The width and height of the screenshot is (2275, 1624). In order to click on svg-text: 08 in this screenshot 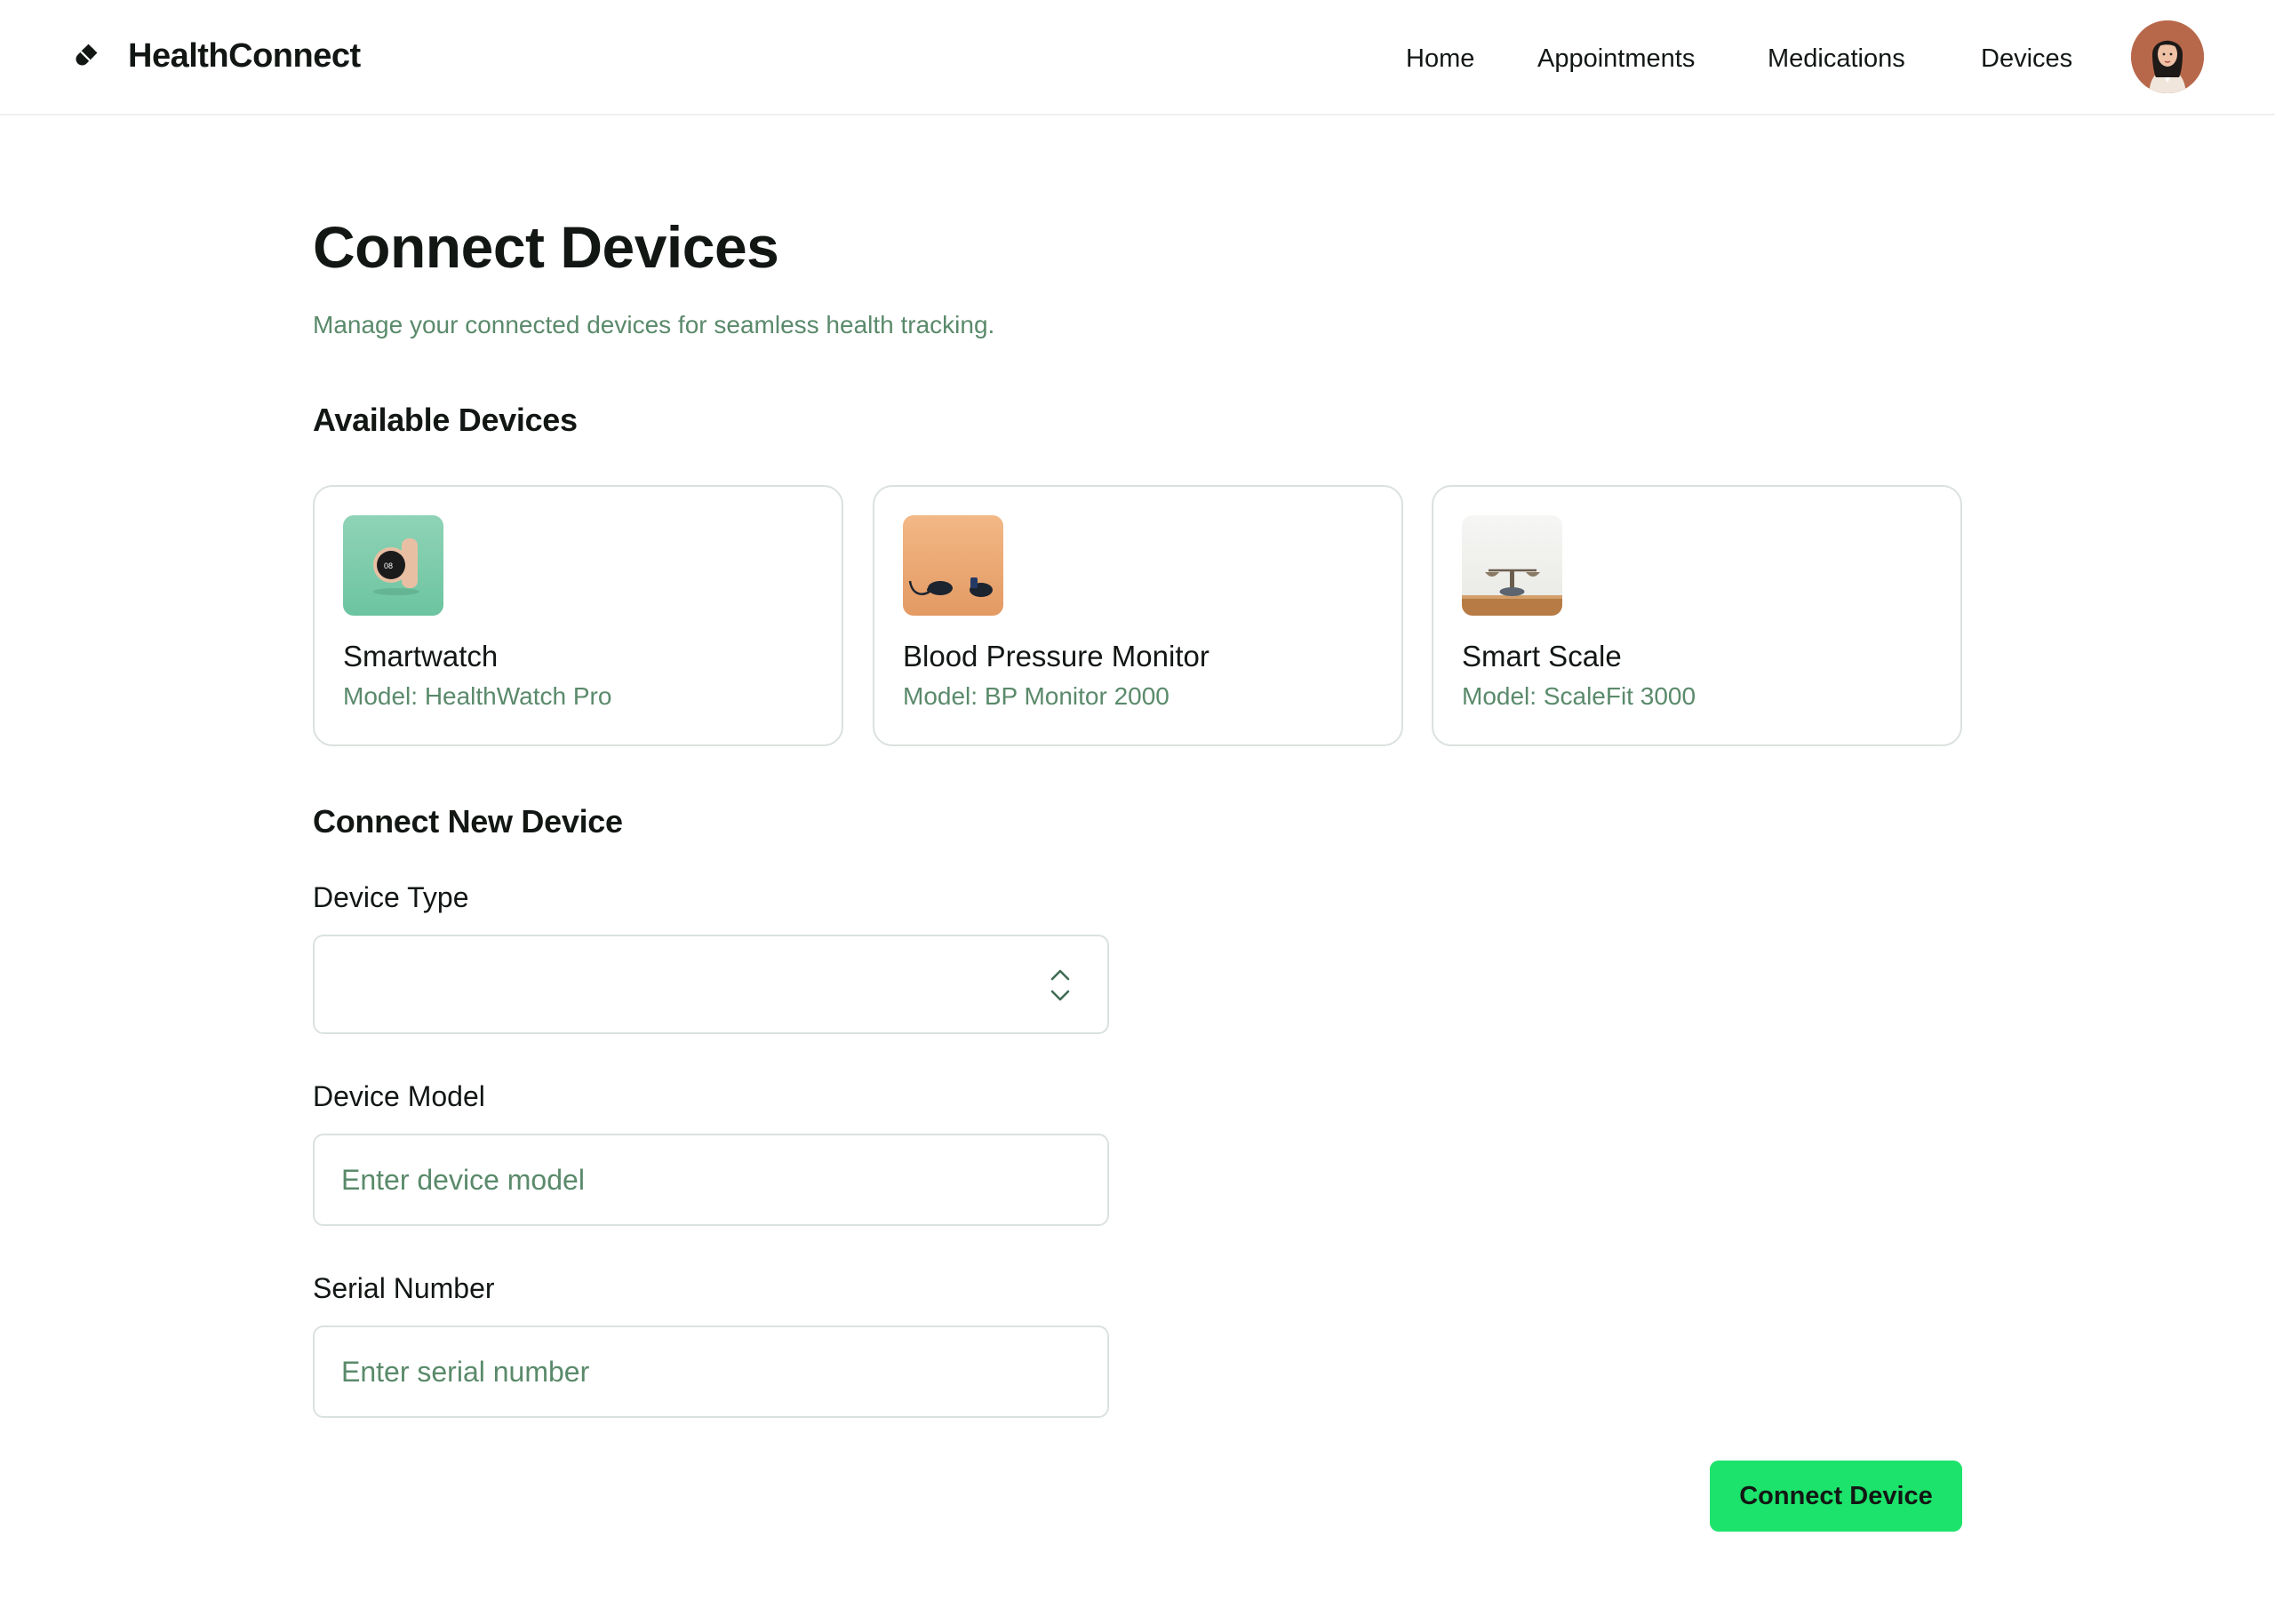, I will do `click(388, 565)`.